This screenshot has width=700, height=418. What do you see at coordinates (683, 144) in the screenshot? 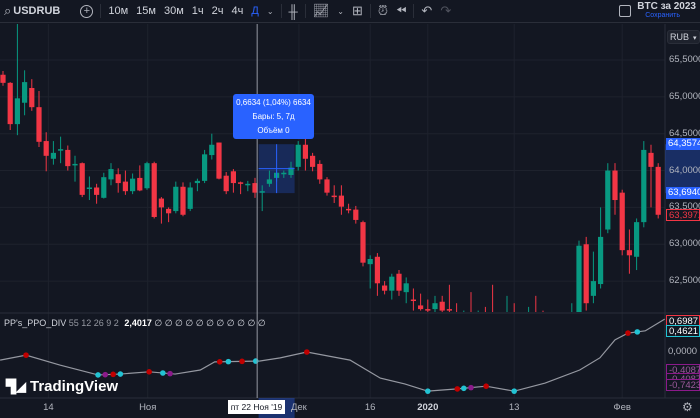
I see `price-badge: 64,3574` at bounding box center [683, 144].